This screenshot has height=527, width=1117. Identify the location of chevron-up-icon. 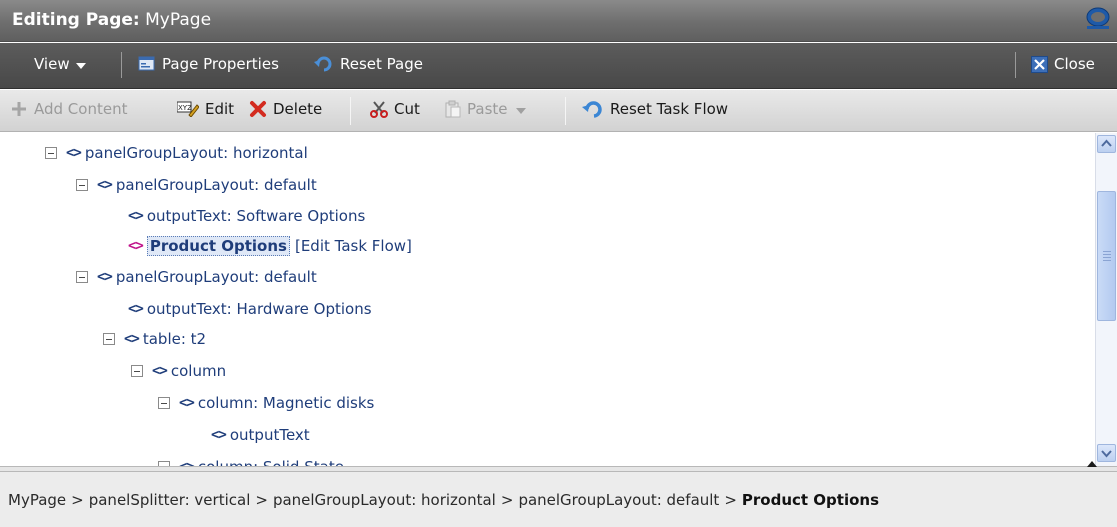
(1106, 143).